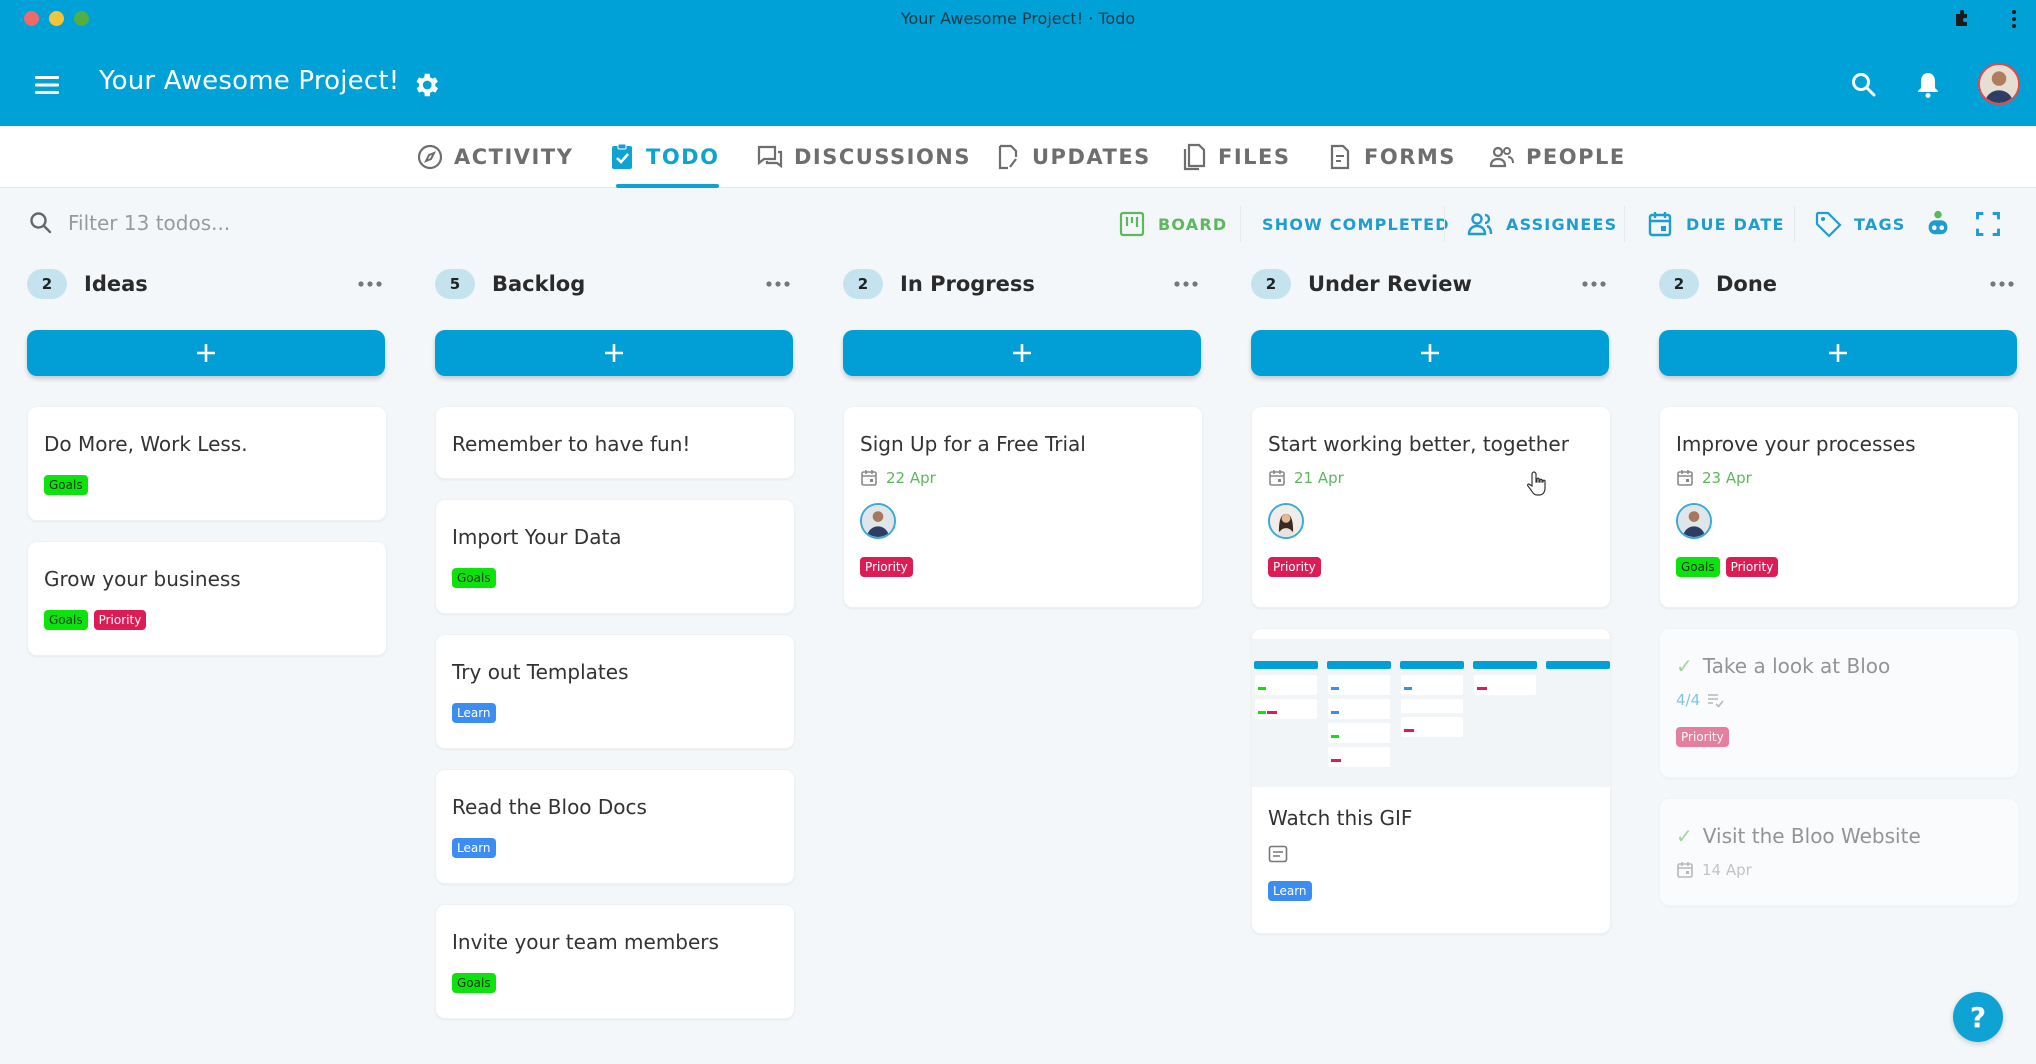 Image resolution: width=2036 pixels, height=1064 pixels. I want to click on tags-filter-button: TAGS, so click(1860, 224).